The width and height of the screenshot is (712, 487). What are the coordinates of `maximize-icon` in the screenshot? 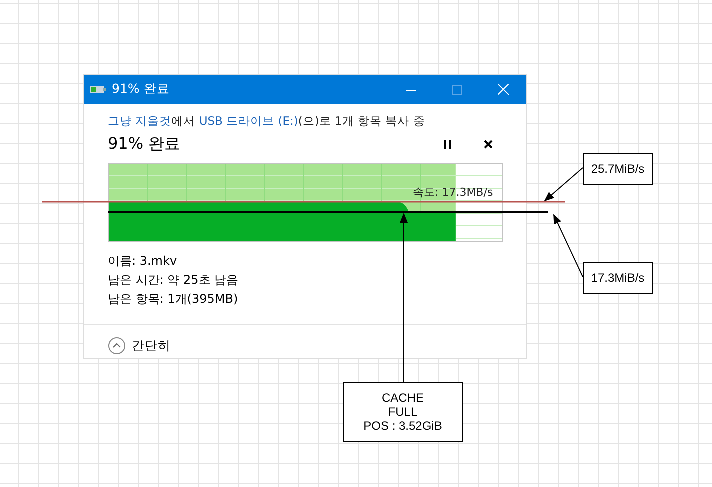 It's located at (457, 89).